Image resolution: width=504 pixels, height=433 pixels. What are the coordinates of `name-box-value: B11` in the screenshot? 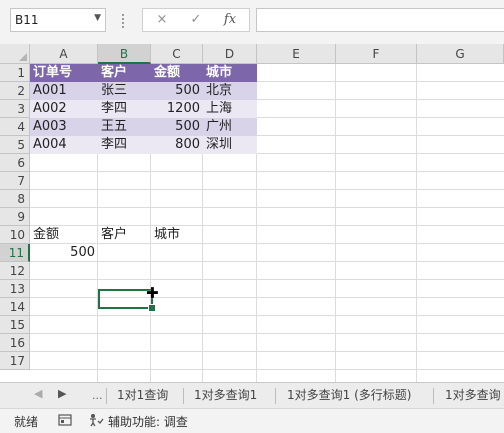 It's located at (27, 20).